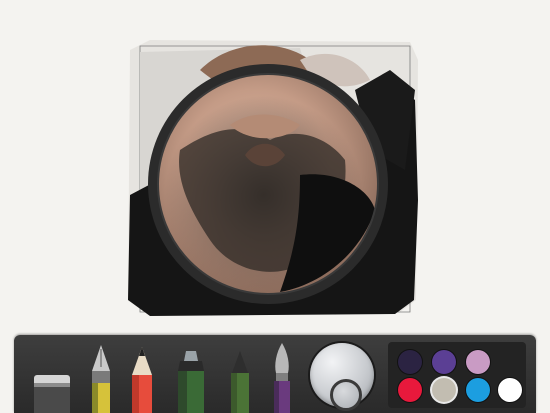 Image resolution: width=550 pixels, height=413 pixels. I want to click on swatch-white, so click(510, 390).